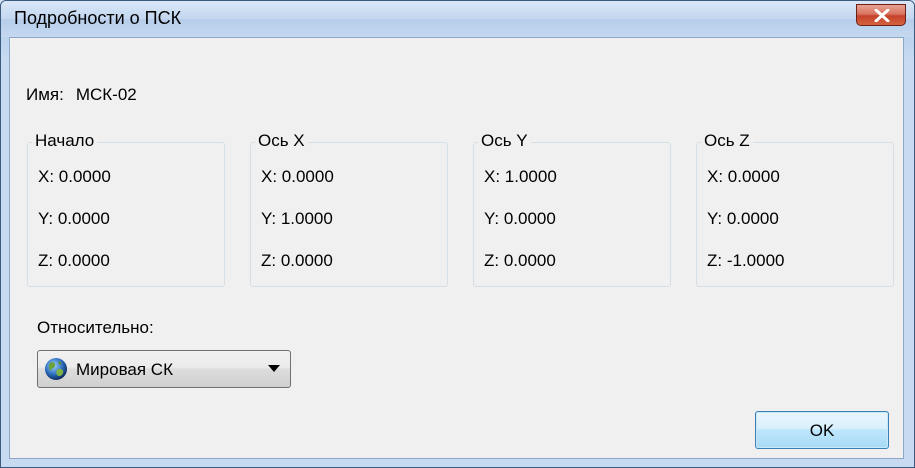  Describe the element at coordinates (504, 141) in the screenshot. I see `group-title: Ось Y` at that location.